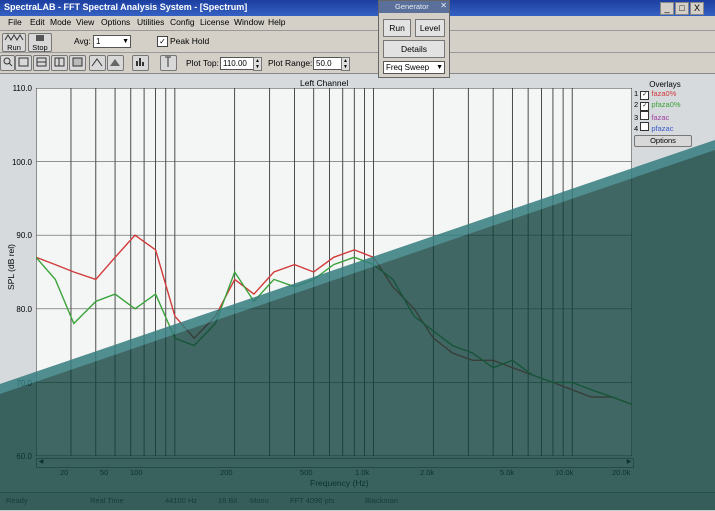 This screenshot has height=511, width=715. What do you see at coordinates (98, 41) in the screenshot?
I see `avg-value: 1` at bounding box center [98, 41].